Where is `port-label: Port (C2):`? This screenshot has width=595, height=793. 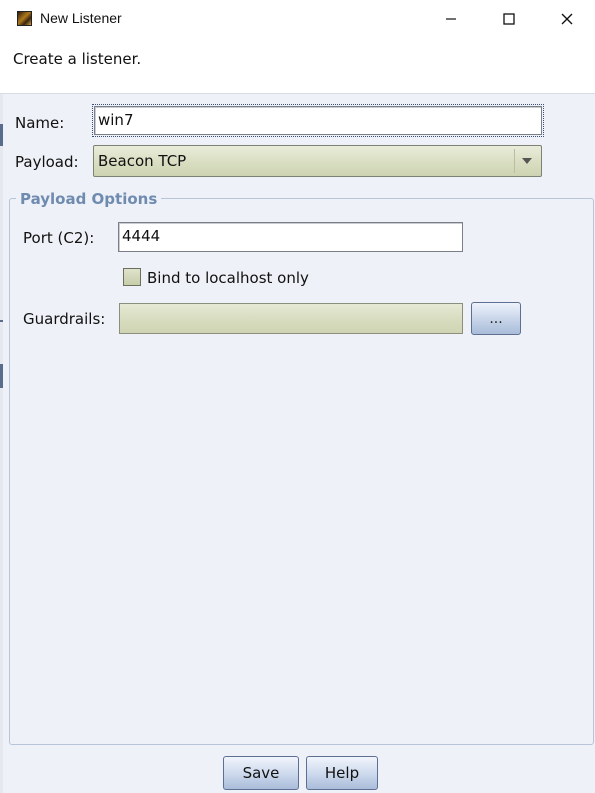
port-label: Port (C2): is located at coordinates (59, 238).